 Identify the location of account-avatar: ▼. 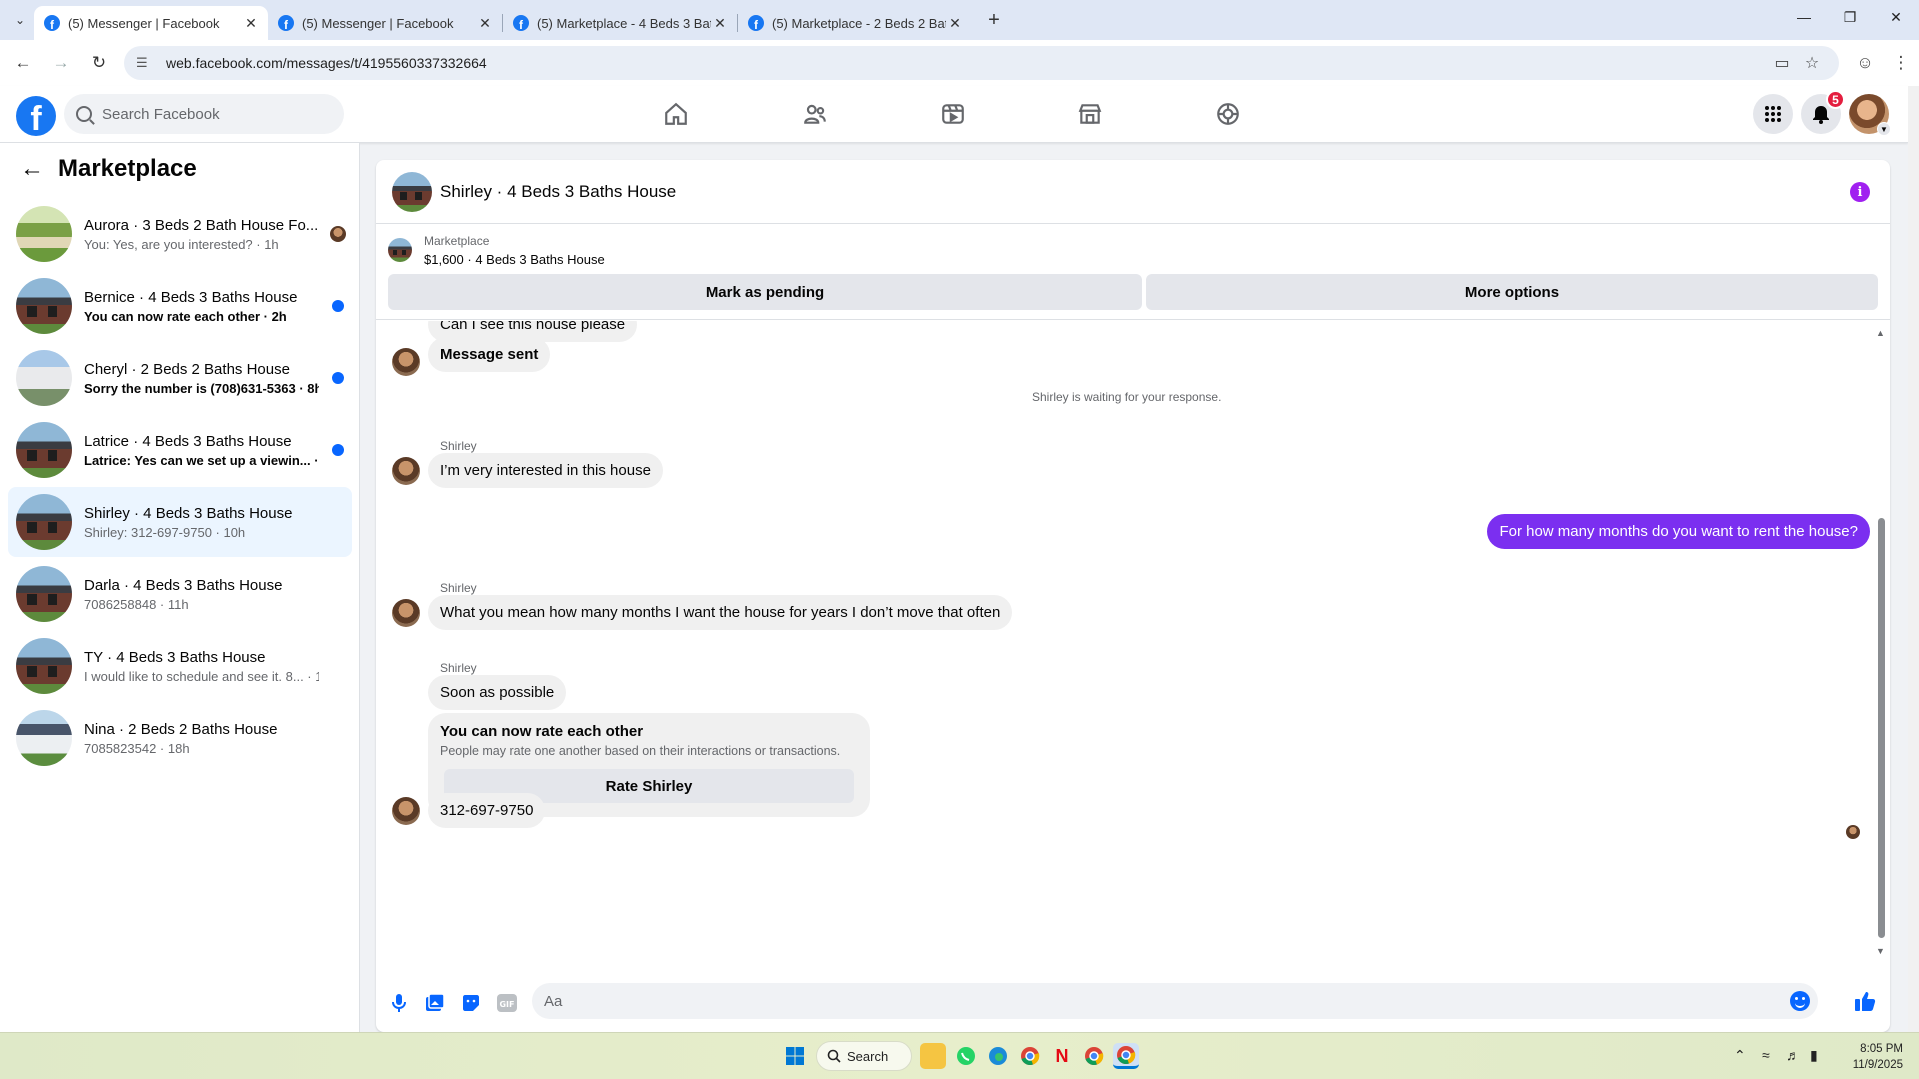
(1870, 115).